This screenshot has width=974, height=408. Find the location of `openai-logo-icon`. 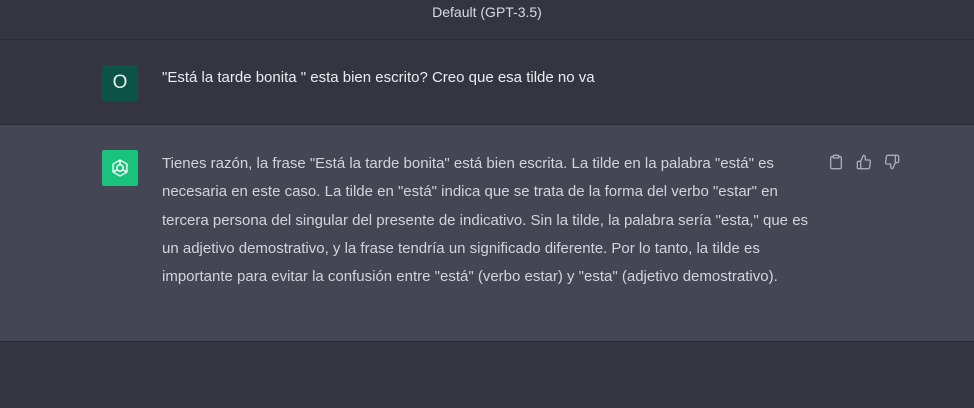

openai-logo-icon is located at coordinates (120, 168).